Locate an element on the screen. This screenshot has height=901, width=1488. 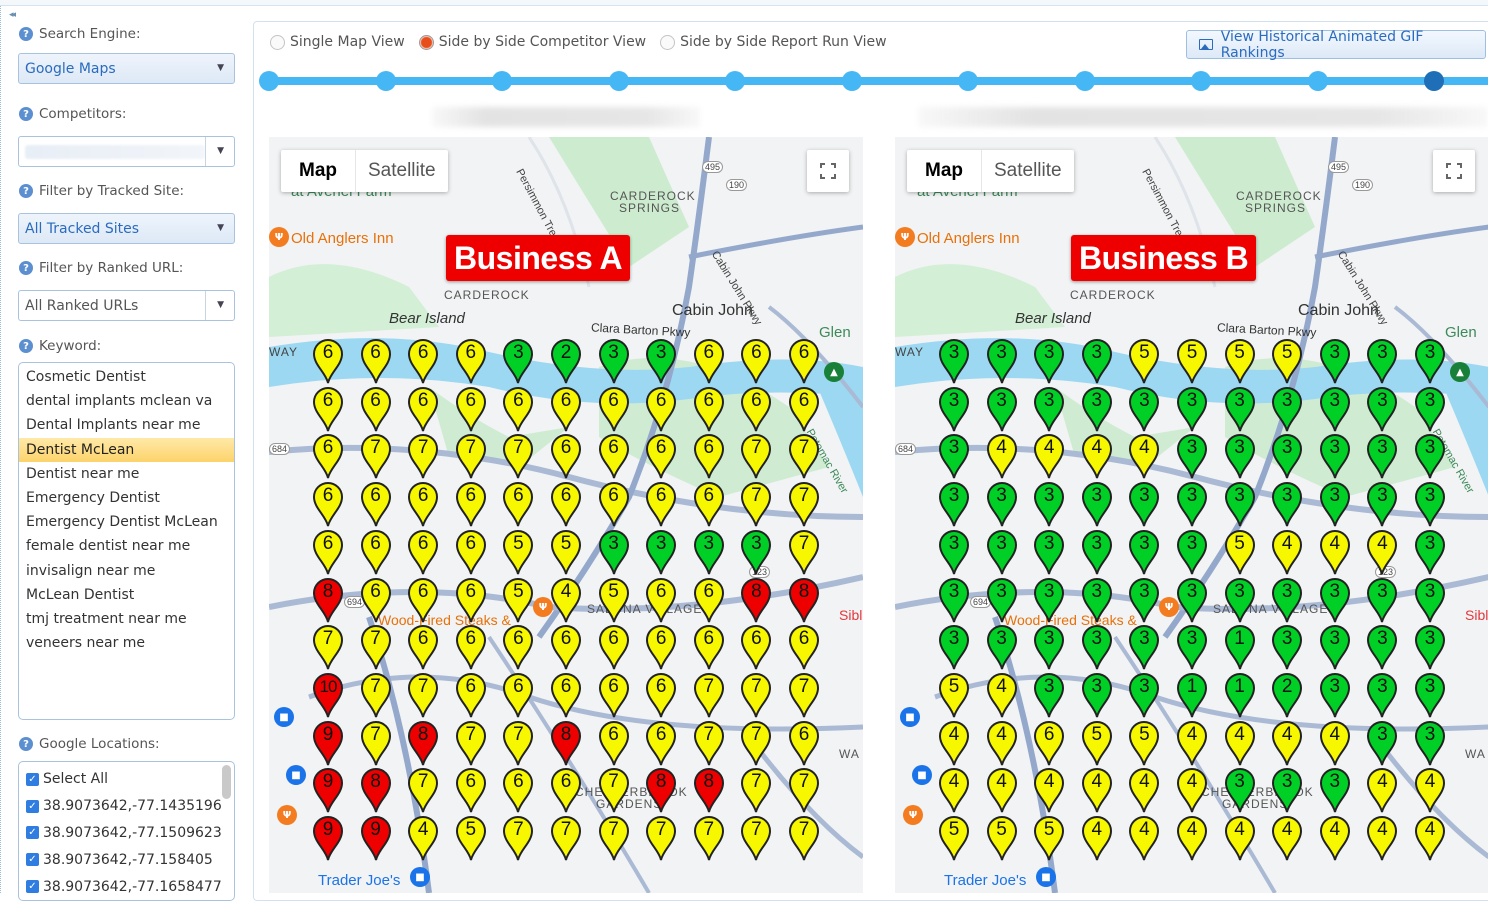
timeline-node is located at coordinates (851, 81).